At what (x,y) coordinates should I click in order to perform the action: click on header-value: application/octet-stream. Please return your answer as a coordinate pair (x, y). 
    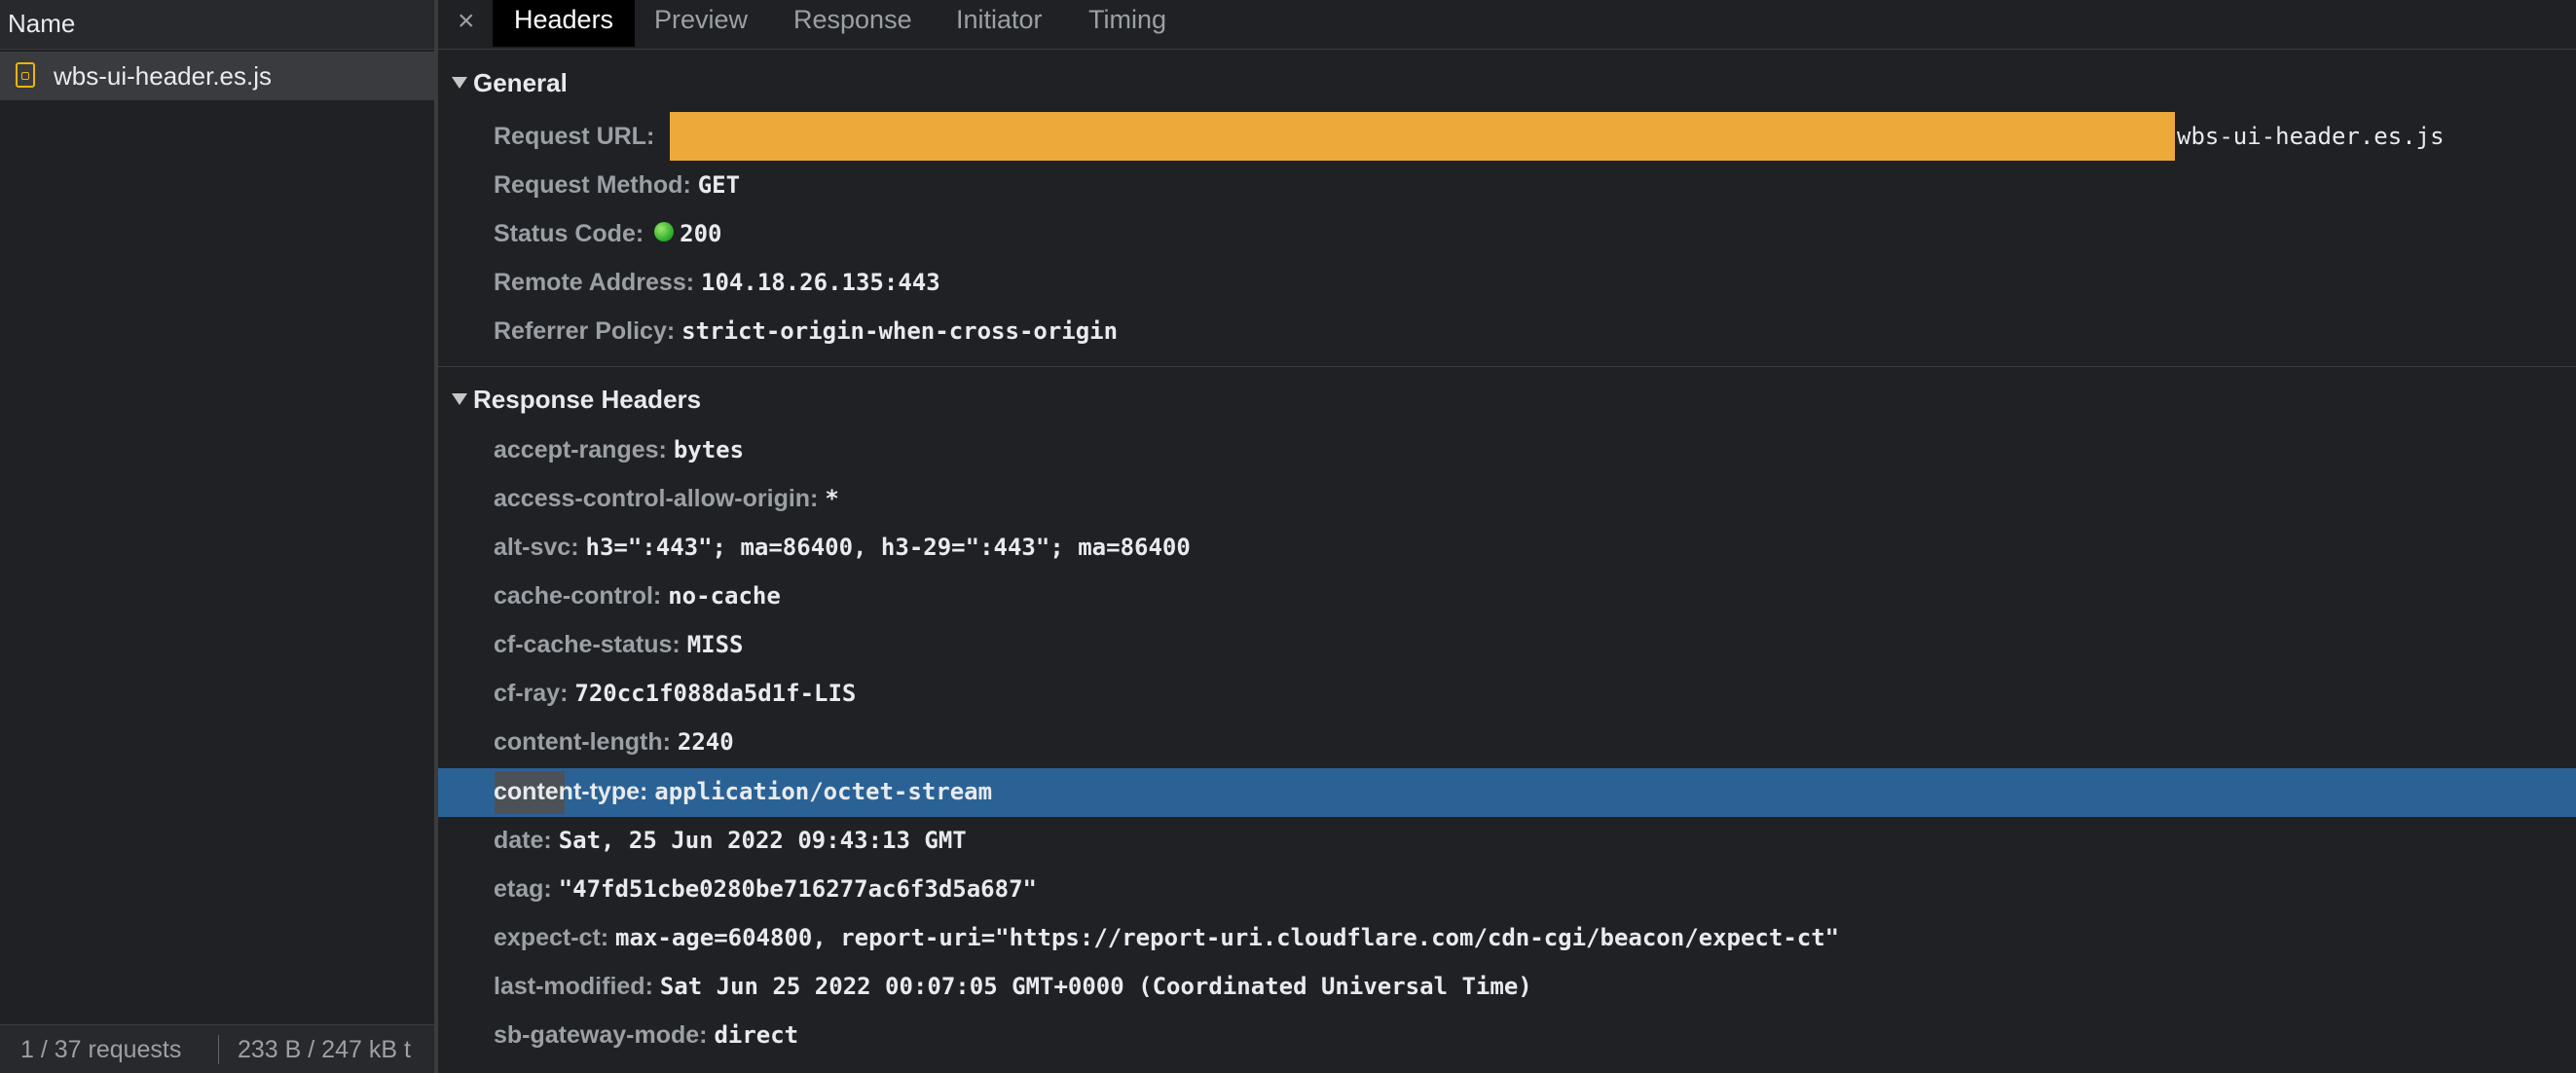
    Looking at the image, I should click on (823, 791).